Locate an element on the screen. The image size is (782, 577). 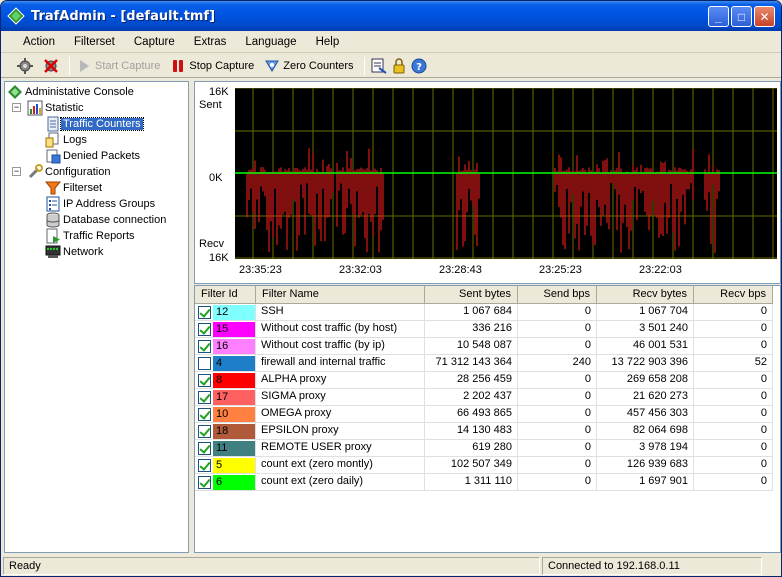
connect-icon is located at coordinates (25, 65).